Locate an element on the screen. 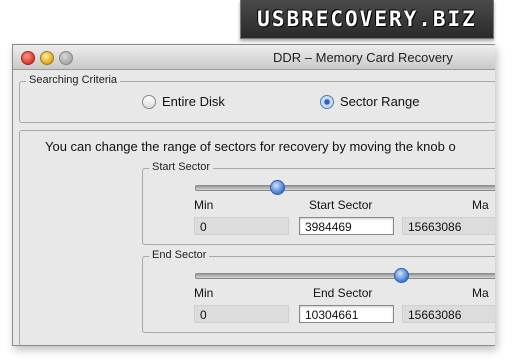  start-sector-legend: Start Sector is located at coordinates (181, 167).